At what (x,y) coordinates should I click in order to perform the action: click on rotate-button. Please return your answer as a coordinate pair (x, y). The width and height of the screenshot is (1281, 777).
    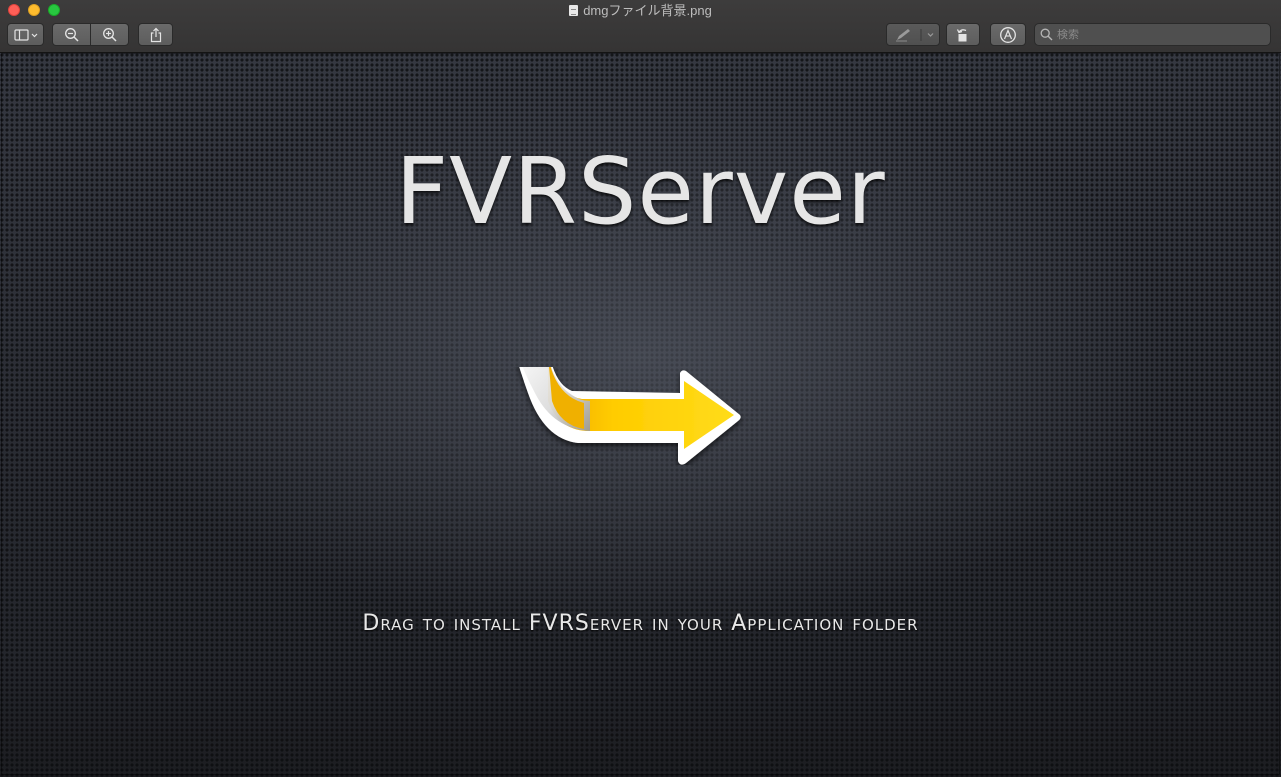
    Looking at the image, I should click on (963, 34).